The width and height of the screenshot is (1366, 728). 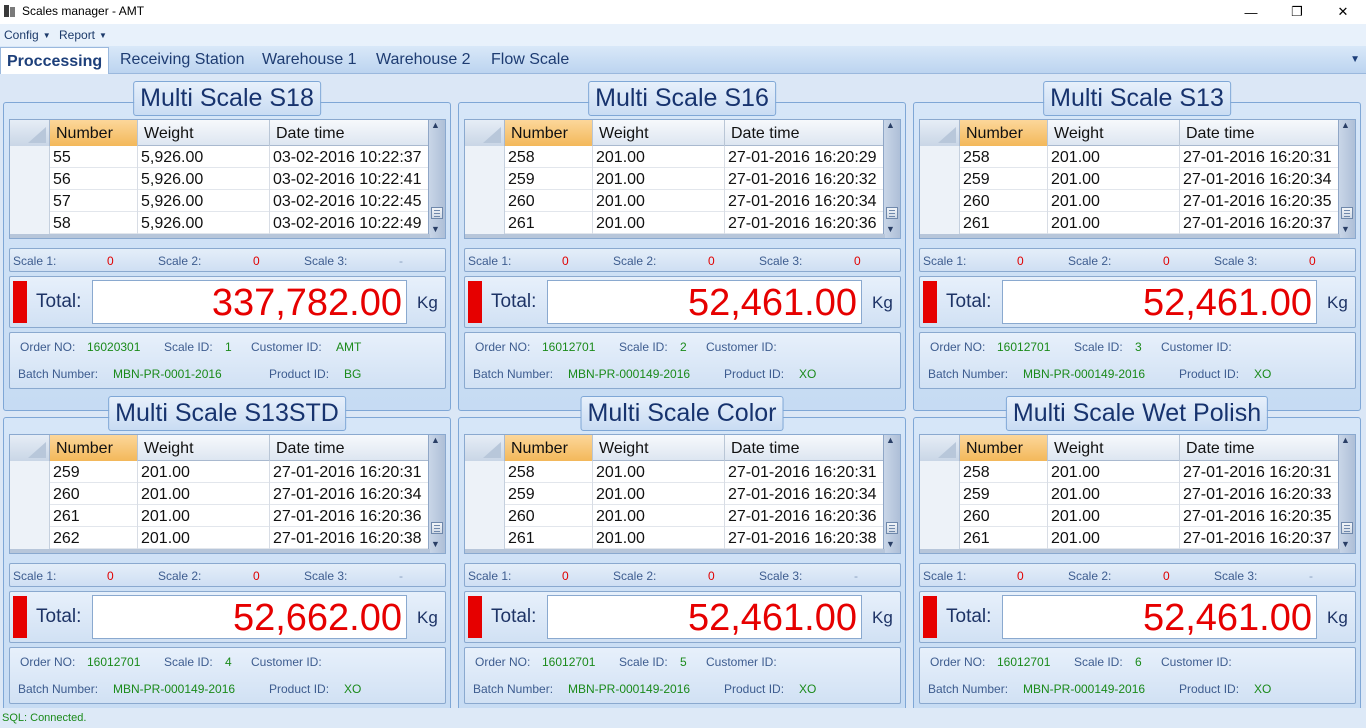 I want to click on close-button: ✕, so click(x=1343, y=12).